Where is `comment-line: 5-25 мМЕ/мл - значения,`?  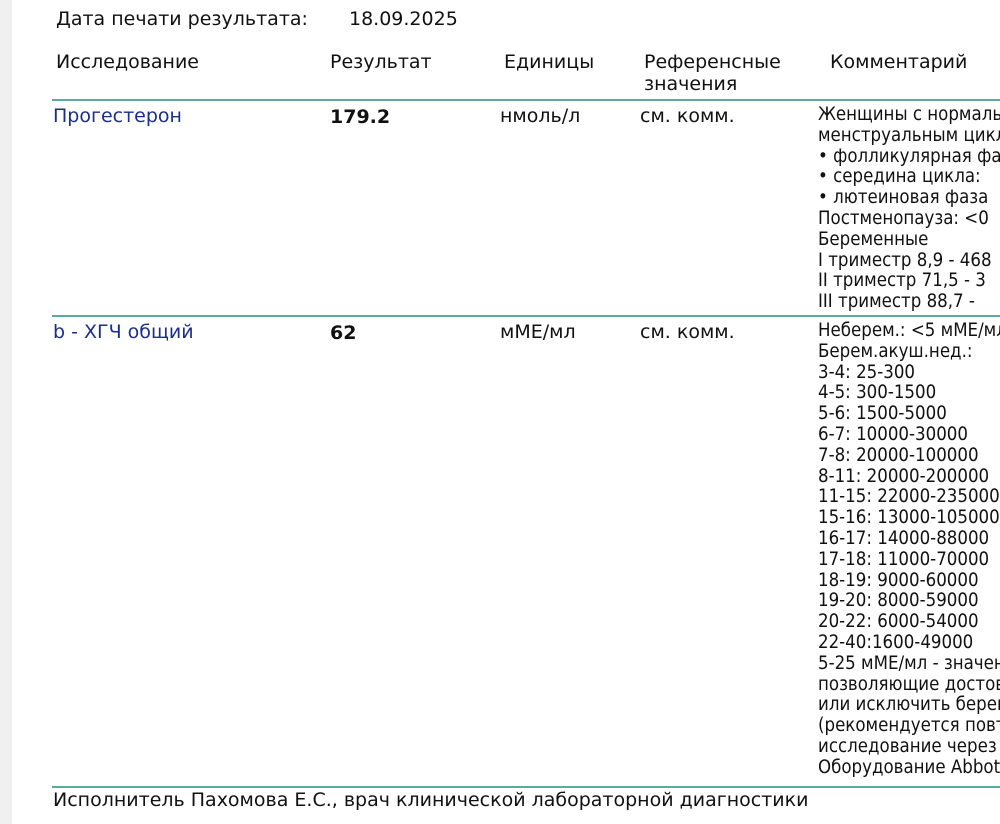 comment-line: 5-25 мМЕ/мл - значения, is located at coordinates (909, 663).